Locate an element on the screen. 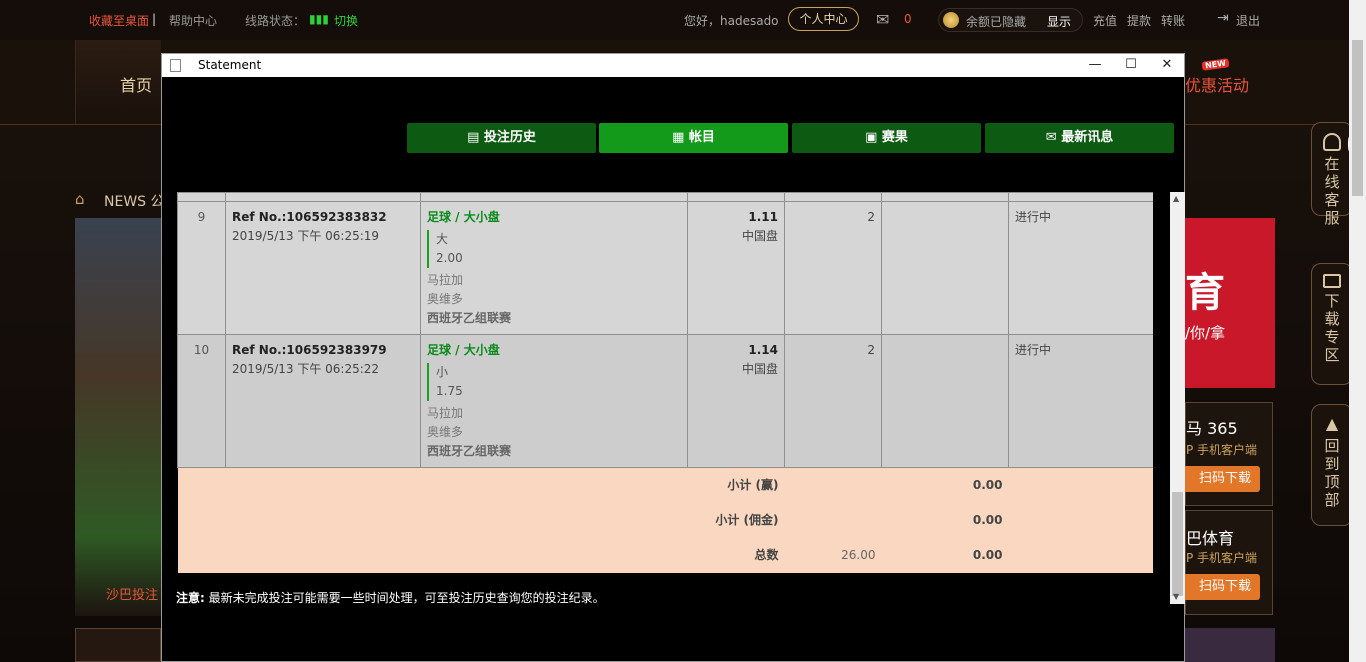  row-number: 9 is located at coordinates (201, 268).